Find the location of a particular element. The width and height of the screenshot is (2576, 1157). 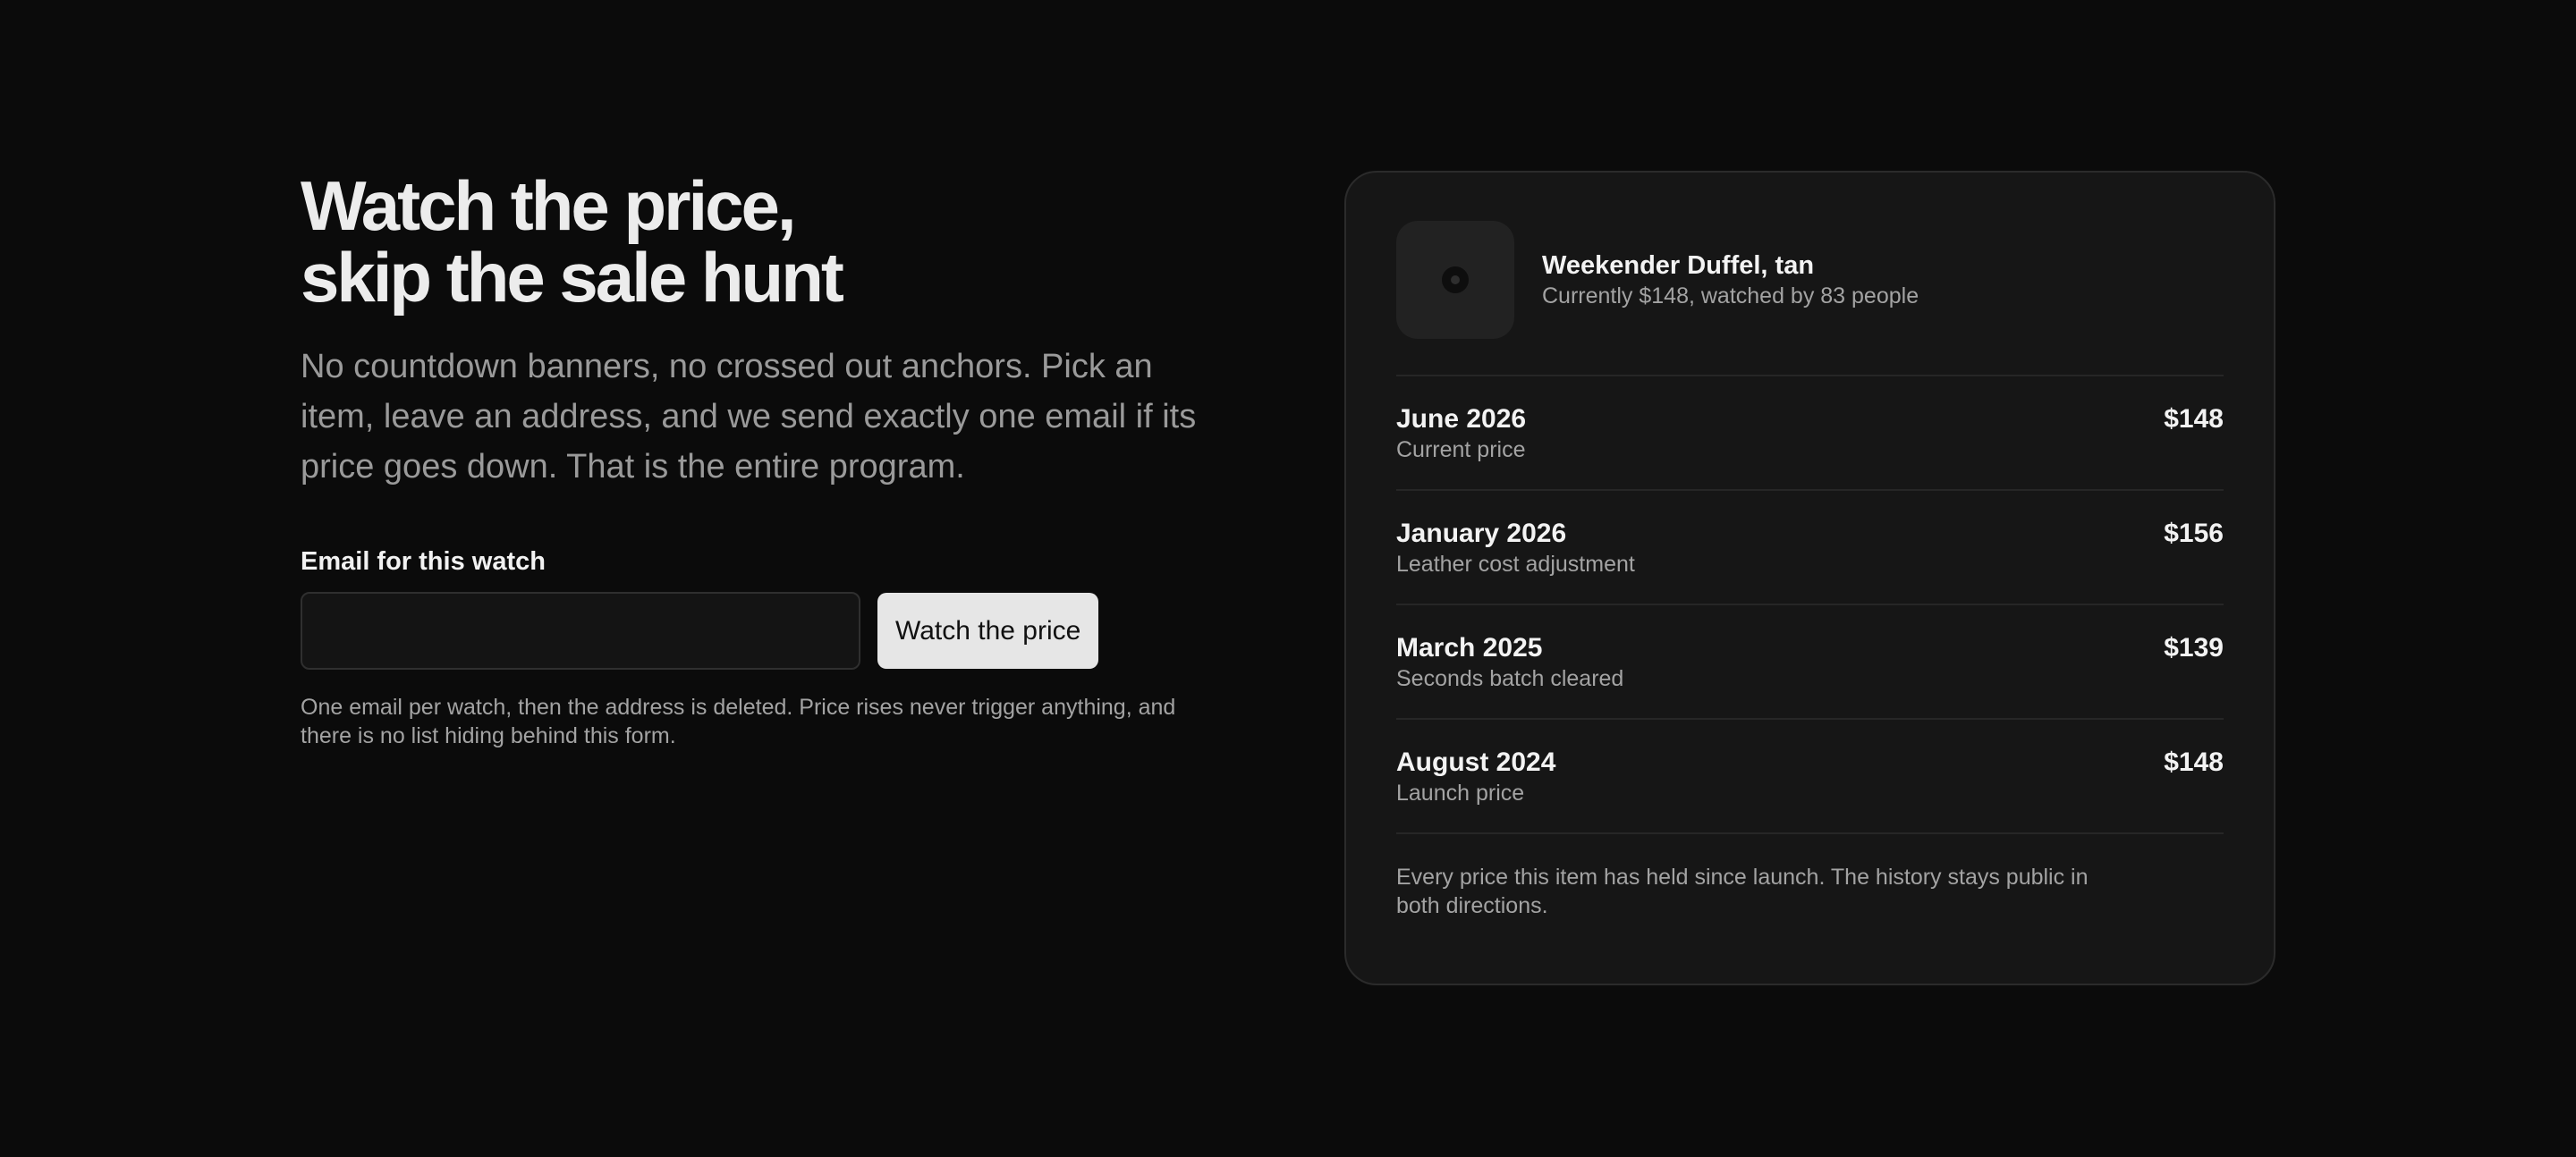

product-thumbnail-icon is located at coordinates (1455, 279).